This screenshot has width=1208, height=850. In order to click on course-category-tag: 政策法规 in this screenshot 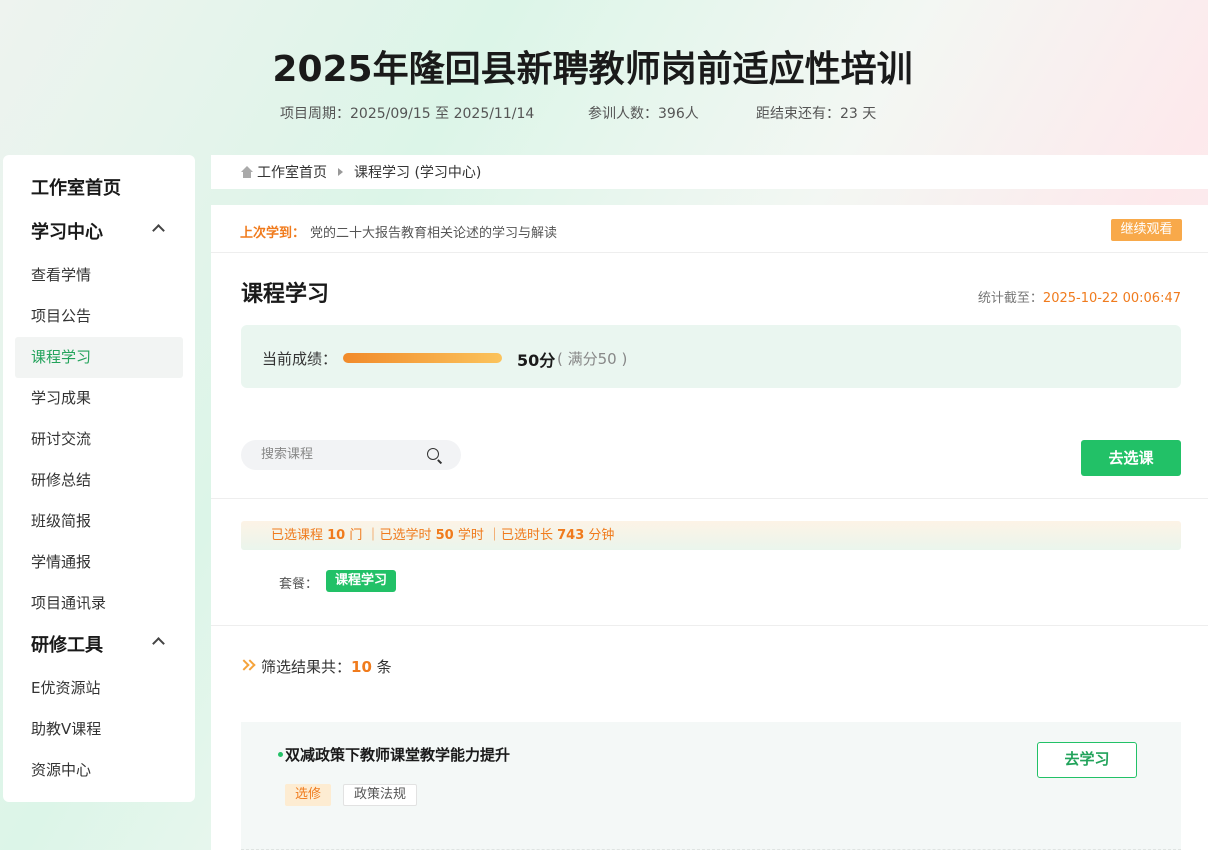, I will do `click(380, 795)`.